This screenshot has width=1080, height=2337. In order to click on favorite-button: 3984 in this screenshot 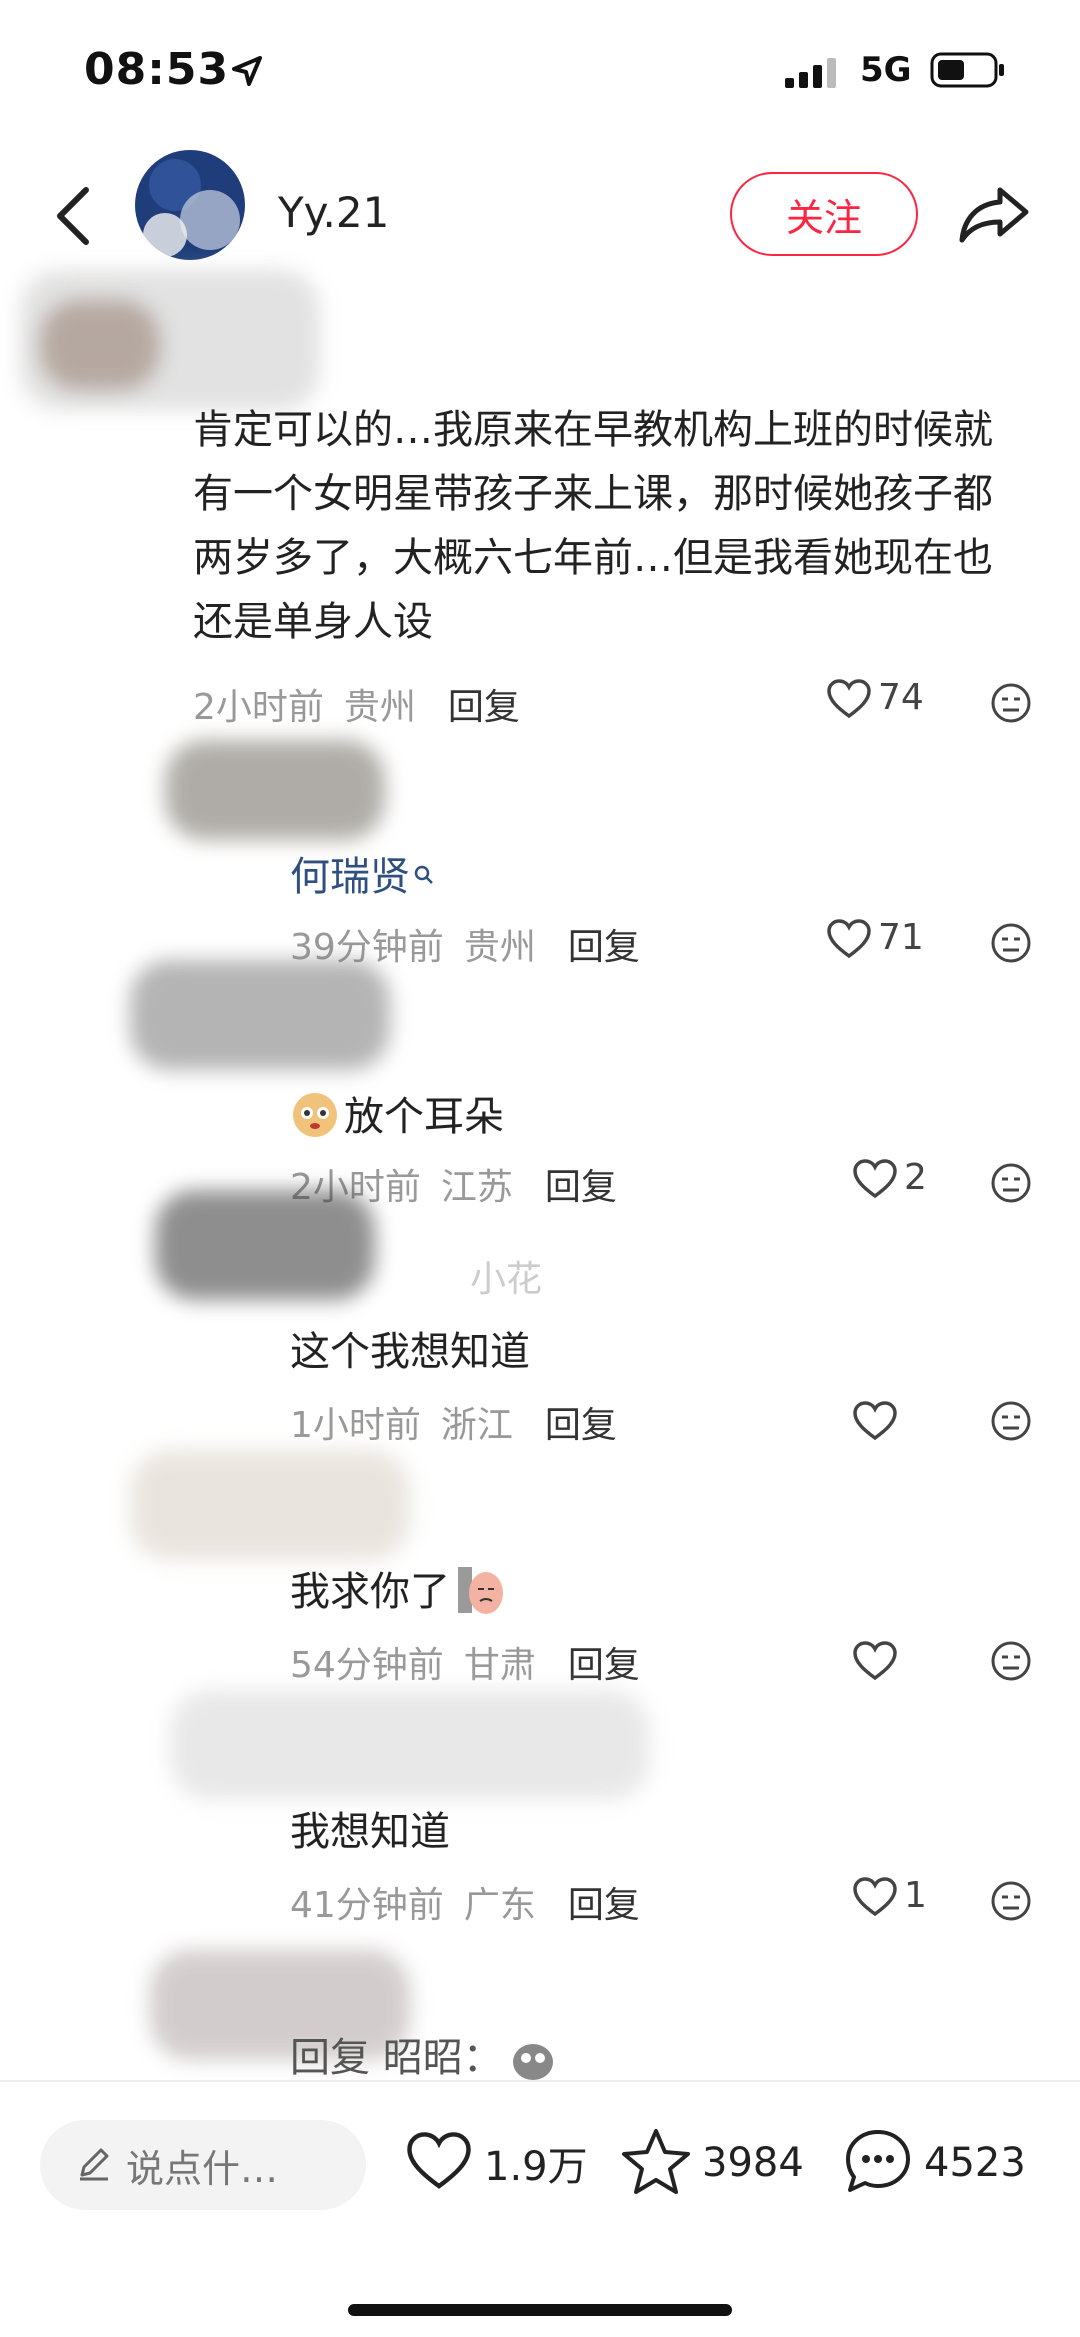, I will do `click(712, 2163)`.